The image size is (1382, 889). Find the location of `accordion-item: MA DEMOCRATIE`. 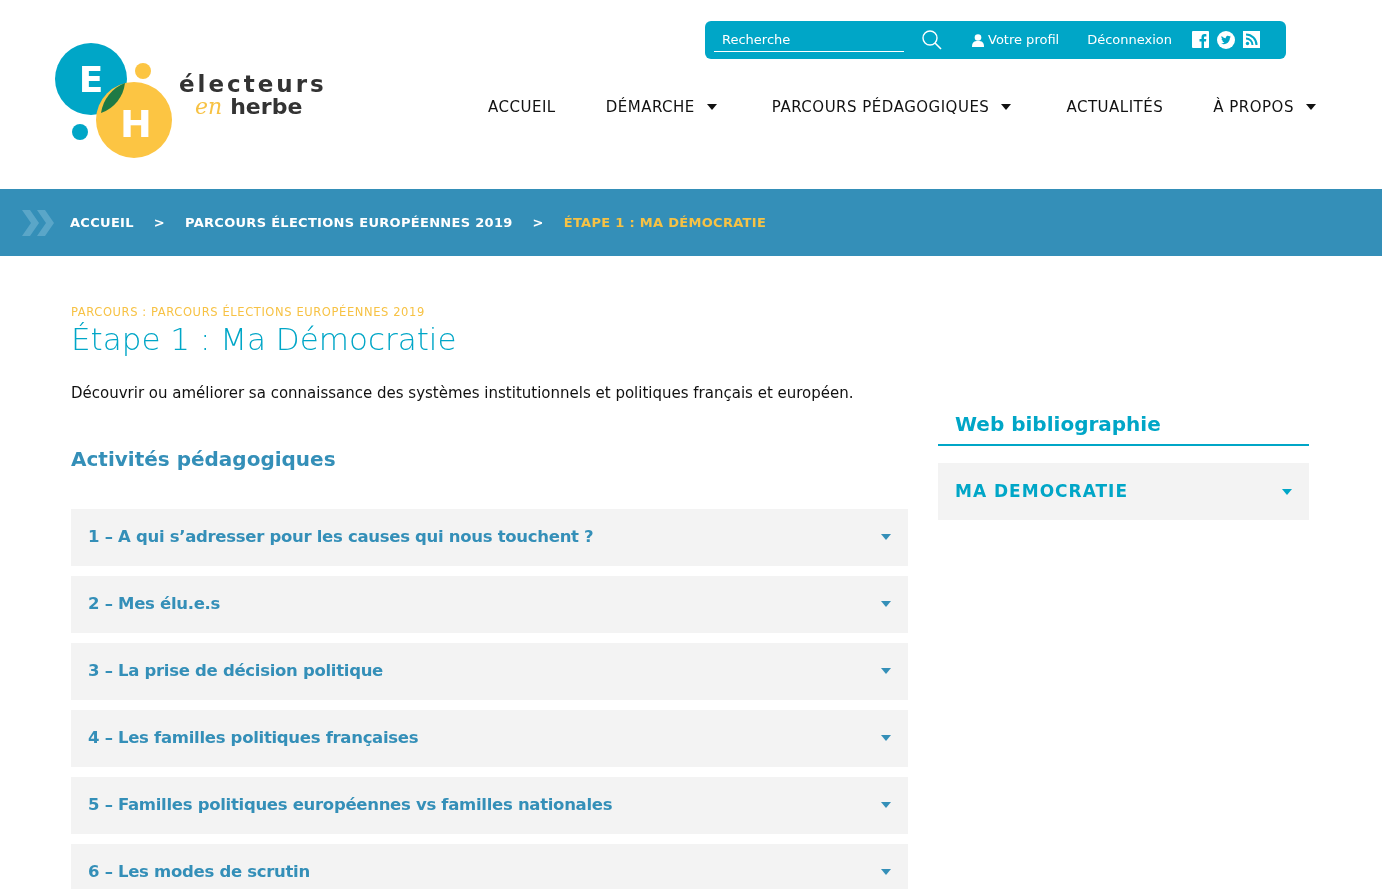

accordion-item: MA DEMOCRATIE is located at coordinates (1123, 491).